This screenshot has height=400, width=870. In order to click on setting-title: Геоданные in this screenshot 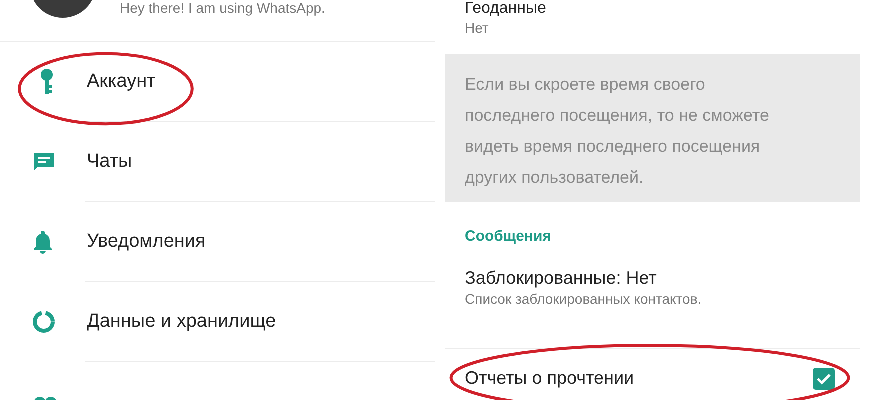, I will do `click(506, 9)`.